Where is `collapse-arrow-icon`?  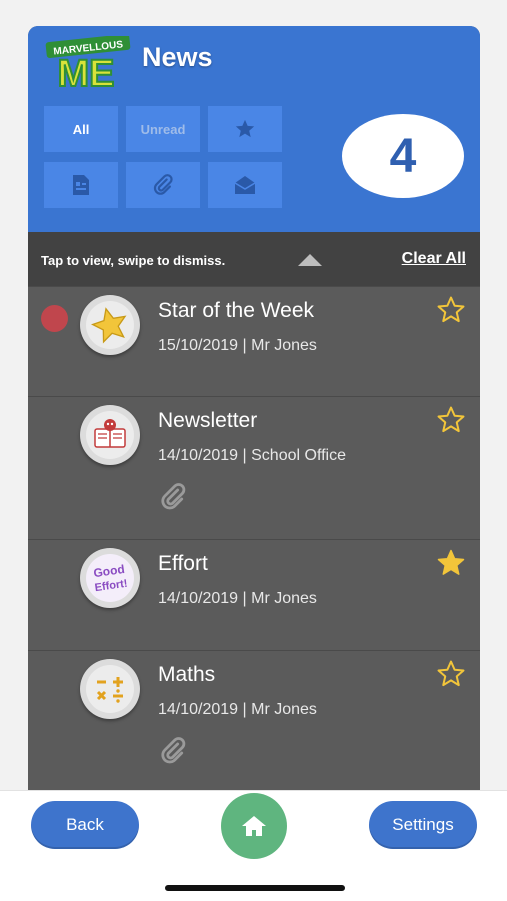 collapse-arrow-icon is located at coordinates (310, 260).